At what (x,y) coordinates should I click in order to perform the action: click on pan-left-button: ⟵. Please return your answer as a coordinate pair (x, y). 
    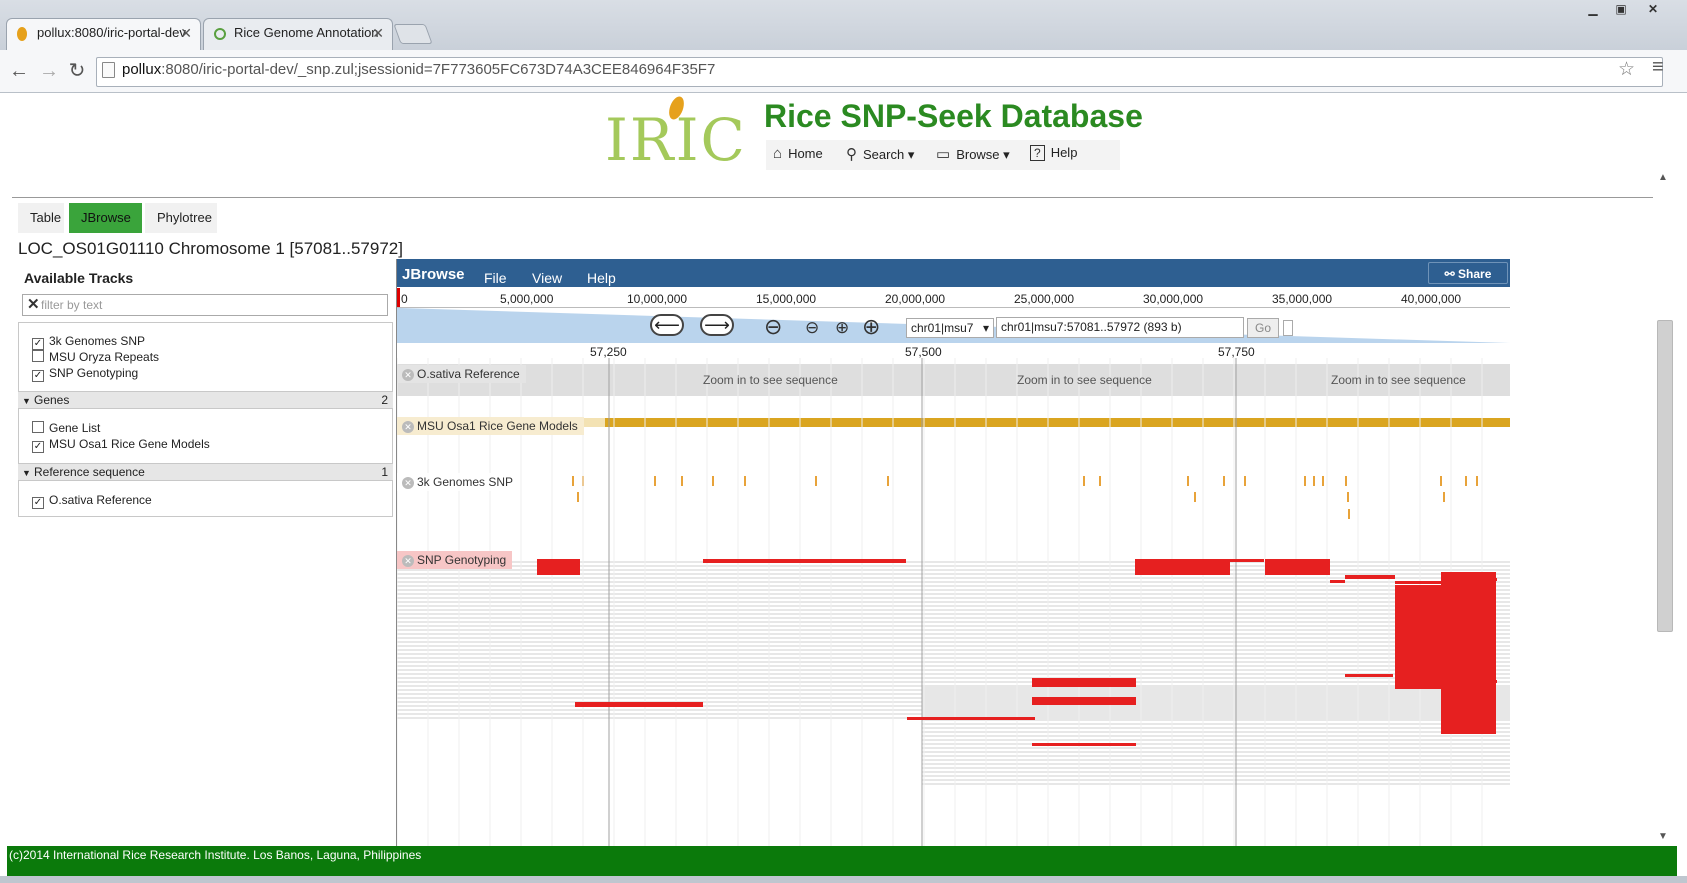
    Looking at the image, I should click on (667, 325).